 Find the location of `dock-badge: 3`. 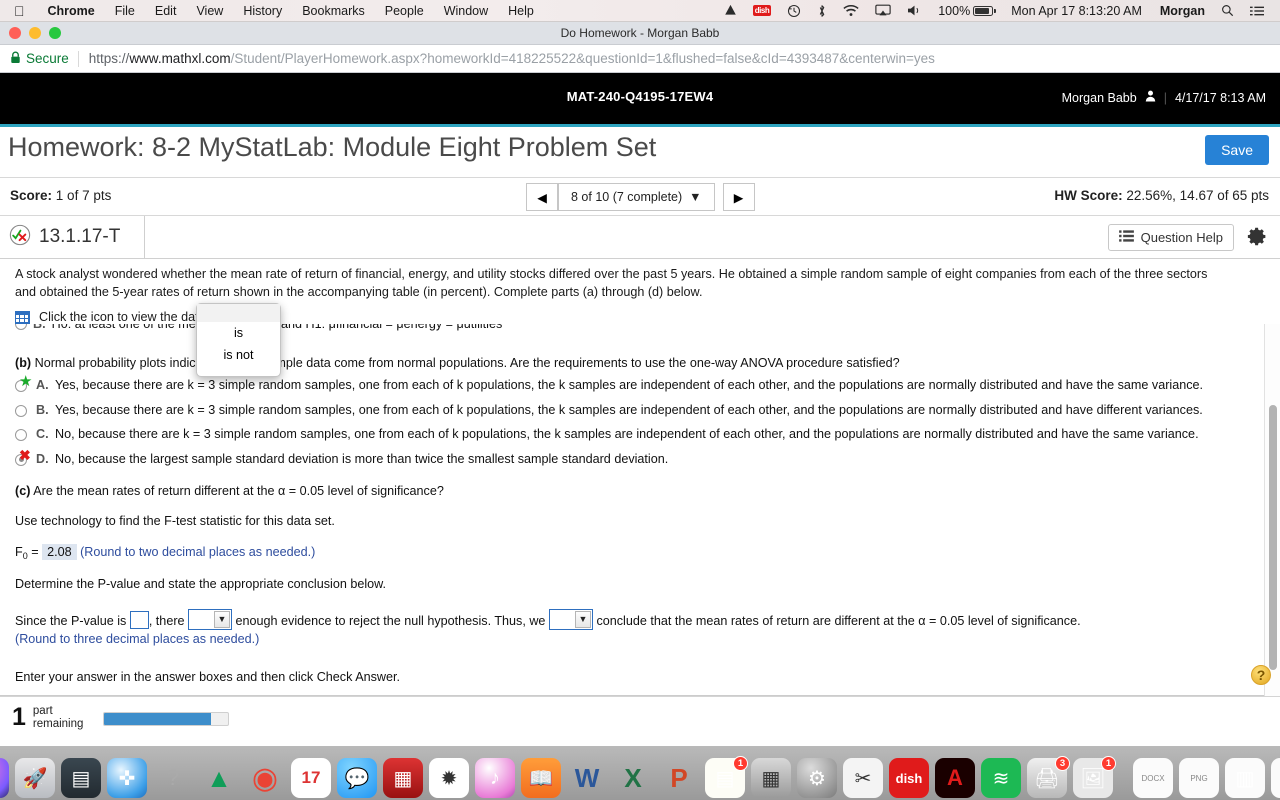

dock-badge: 3 is located at coordinates (1062, 763).